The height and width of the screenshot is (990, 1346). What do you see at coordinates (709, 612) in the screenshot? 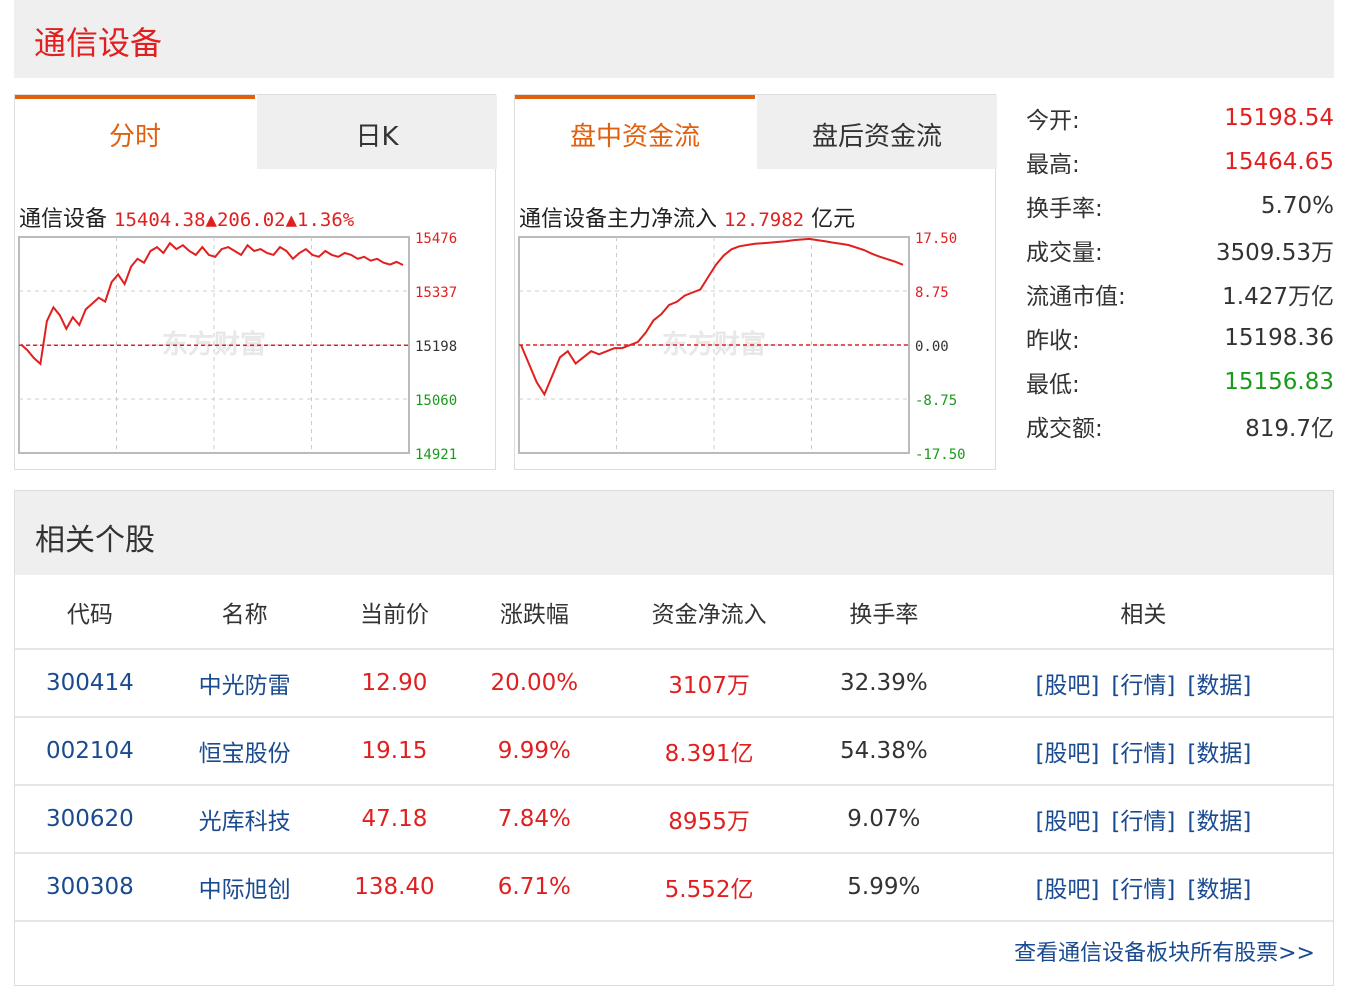
I see `column-header: 资金净流入` at bounding box center [709, 612].